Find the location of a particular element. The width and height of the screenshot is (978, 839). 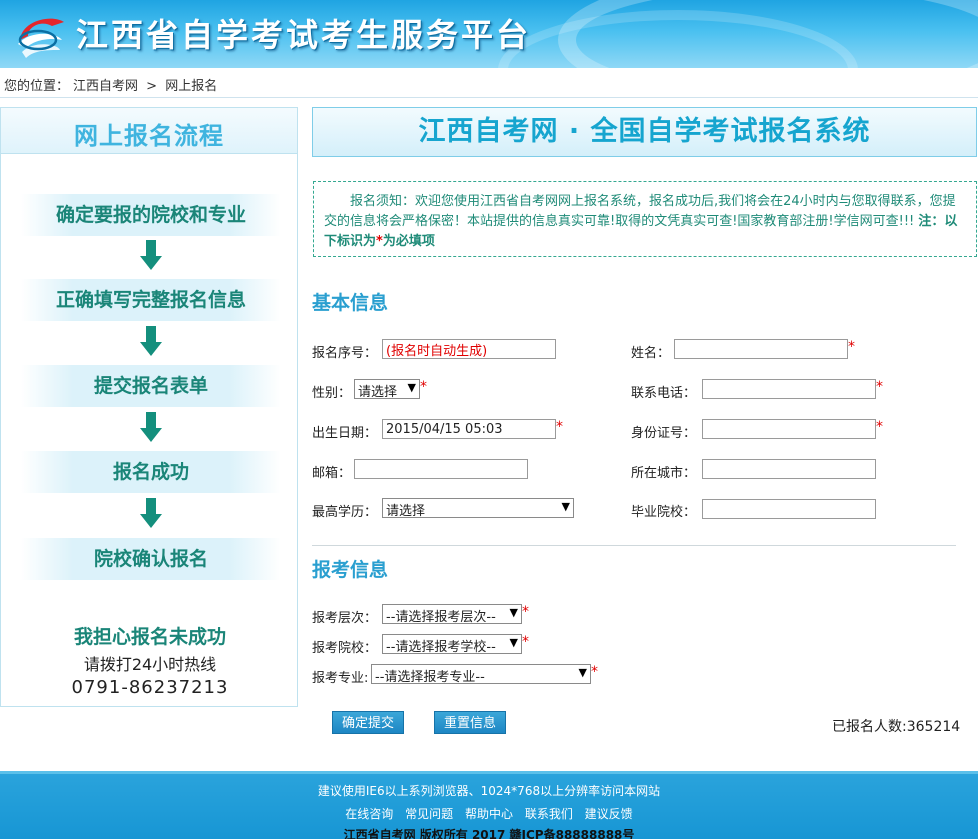

notice-required-star: * is located at coordinates (379, 241).